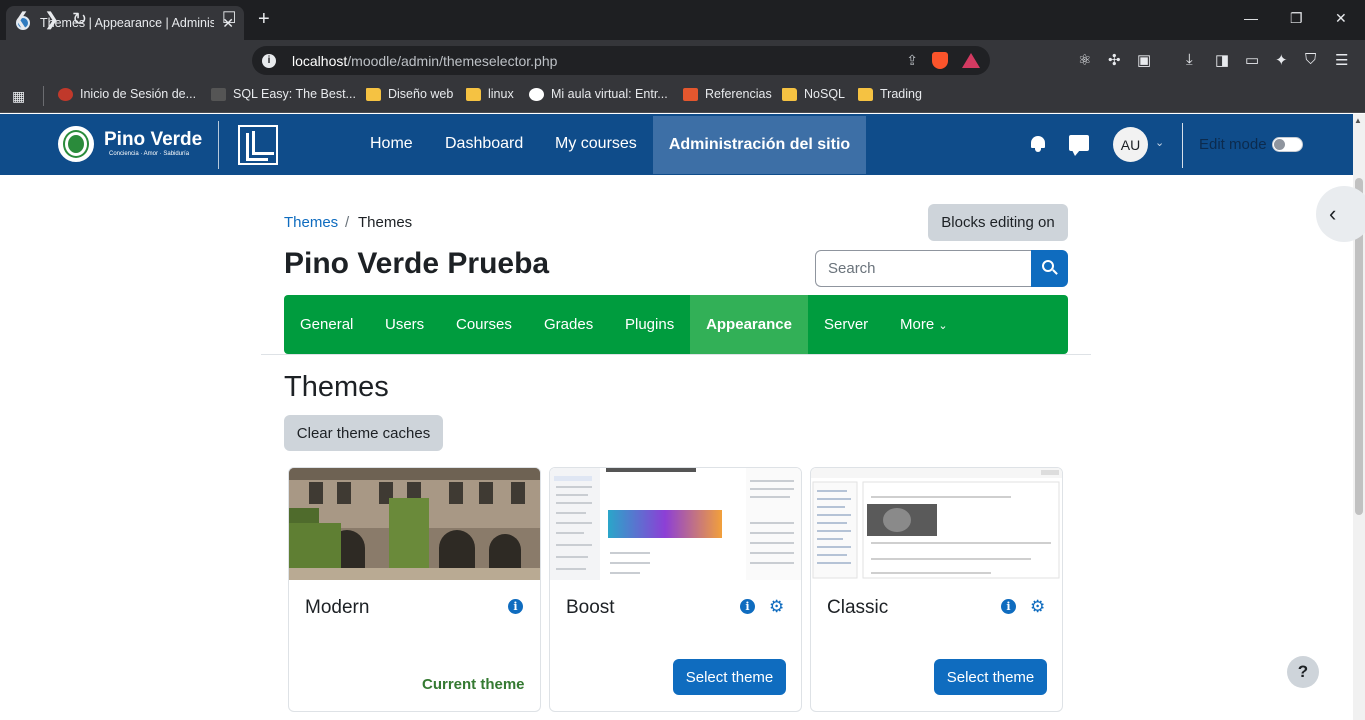 This screenshot has height=720, width=1365. What do you see at coordinates (1310, 59) in the screenshot?
I see `vpn-icon: ⛉` at bounding box center [1310, 59].